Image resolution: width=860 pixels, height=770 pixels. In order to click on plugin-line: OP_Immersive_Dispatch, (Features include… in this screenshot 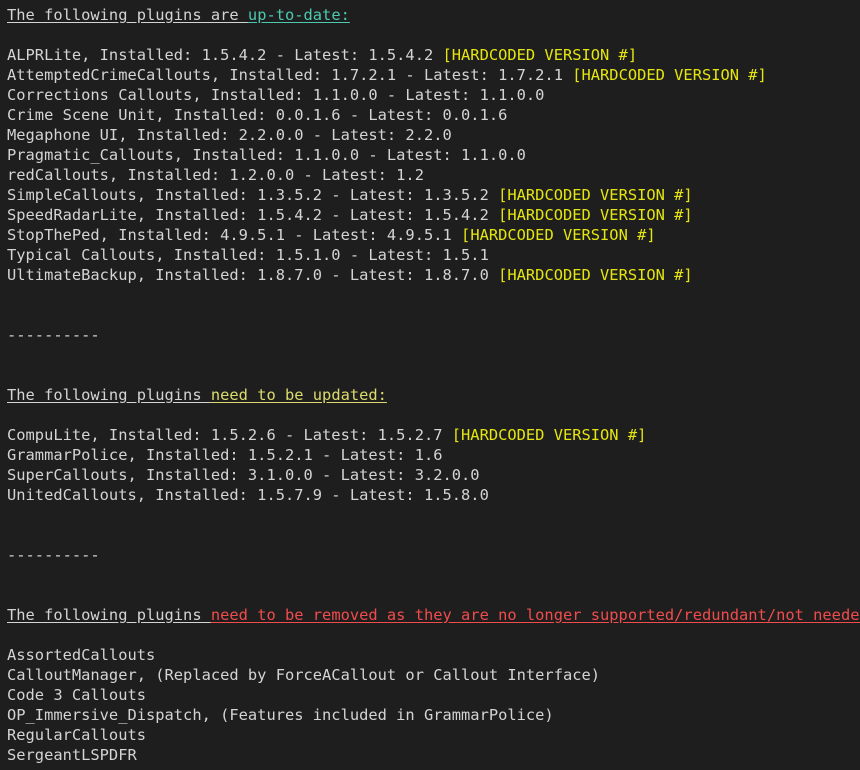, I will do `click(280, 715)`.